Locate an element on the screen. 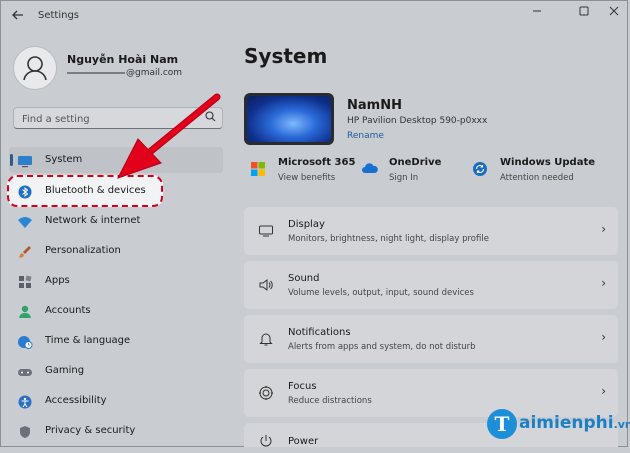 This screenshot has width=630, height=453. watermark-logo-mark: T is located at coordinates (502, 424).